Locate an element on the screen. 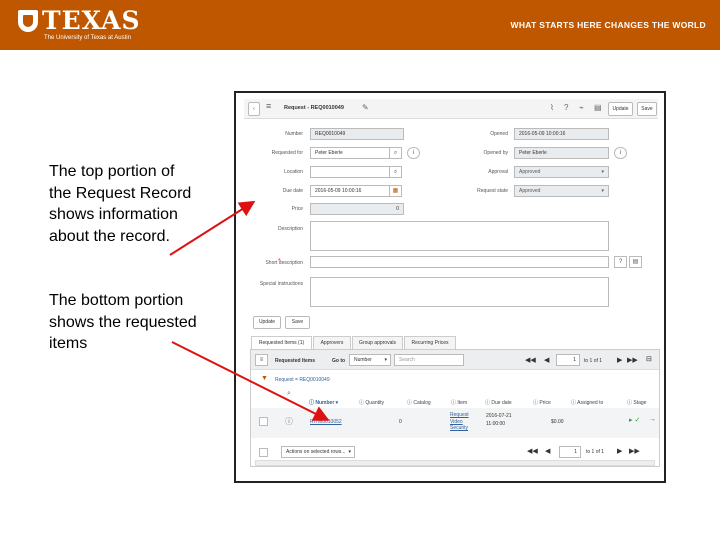  location-label: Location is located at coordinates (293, 172).